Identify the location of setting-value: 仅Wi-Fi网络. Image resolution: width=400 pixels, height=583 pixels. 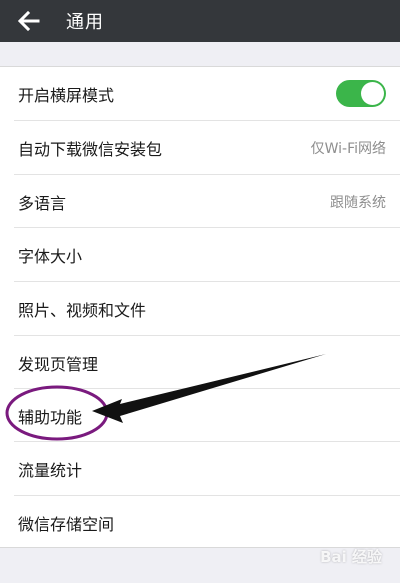
(348, 148).